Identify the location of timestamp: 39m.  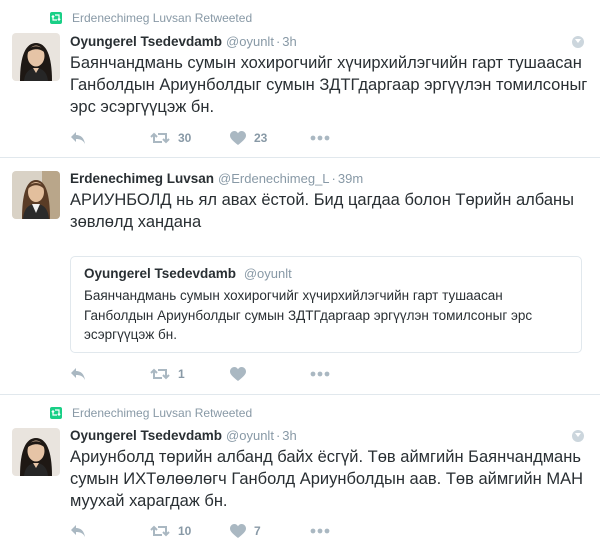
(350, 178).